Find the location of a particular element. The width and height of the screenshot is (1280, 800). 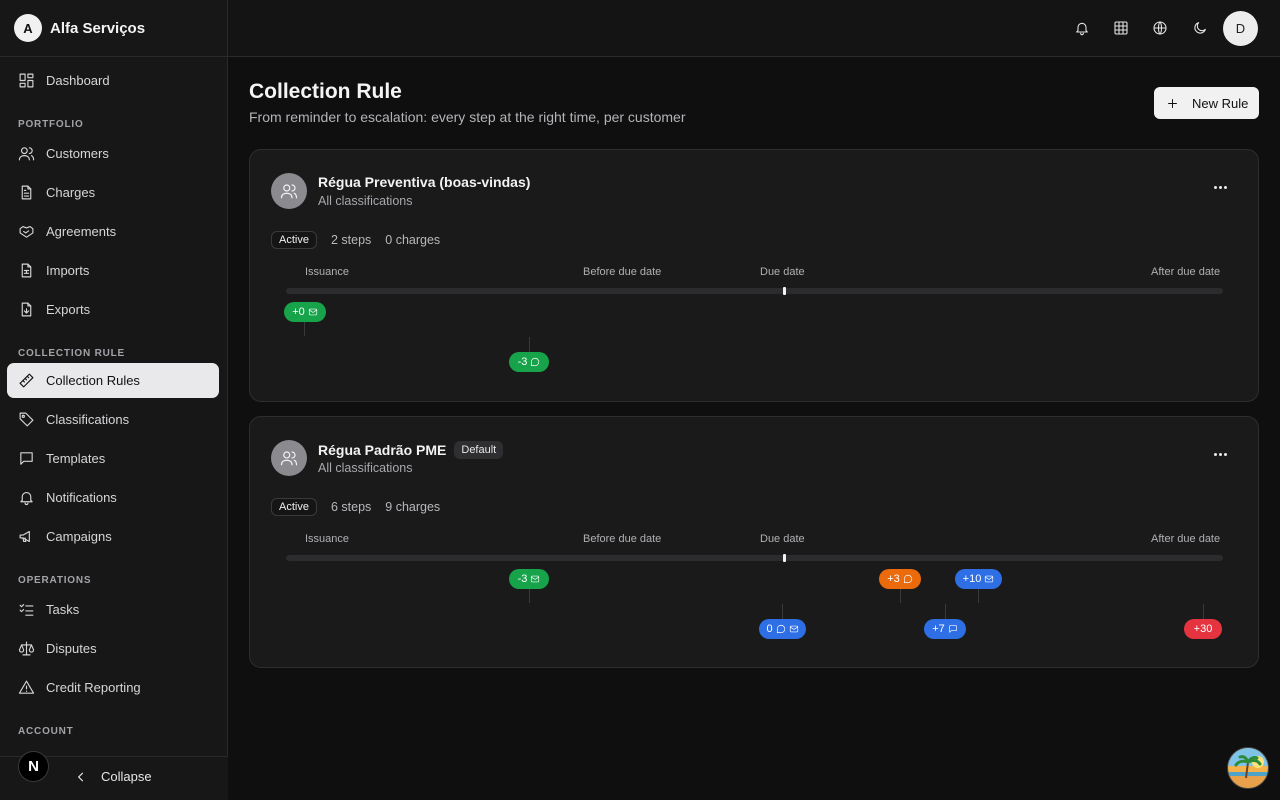

steps-count: 6 steps is located at coordinates (351, 507).